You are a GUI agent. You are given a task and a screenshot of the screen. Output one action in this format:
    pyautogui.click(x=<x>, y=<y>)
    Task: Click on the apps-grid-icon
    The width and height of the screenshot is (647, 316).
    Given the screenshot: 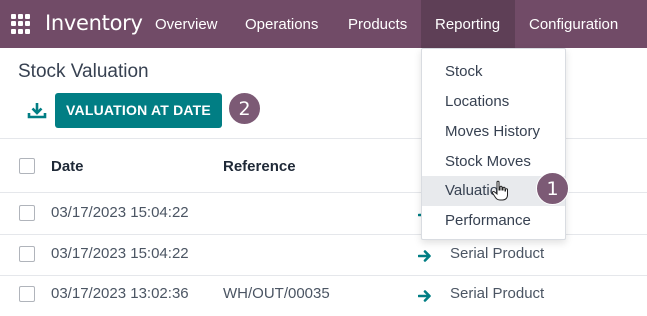 What is the action you would take?
    pyautogui.click(x=21, y=24)
    